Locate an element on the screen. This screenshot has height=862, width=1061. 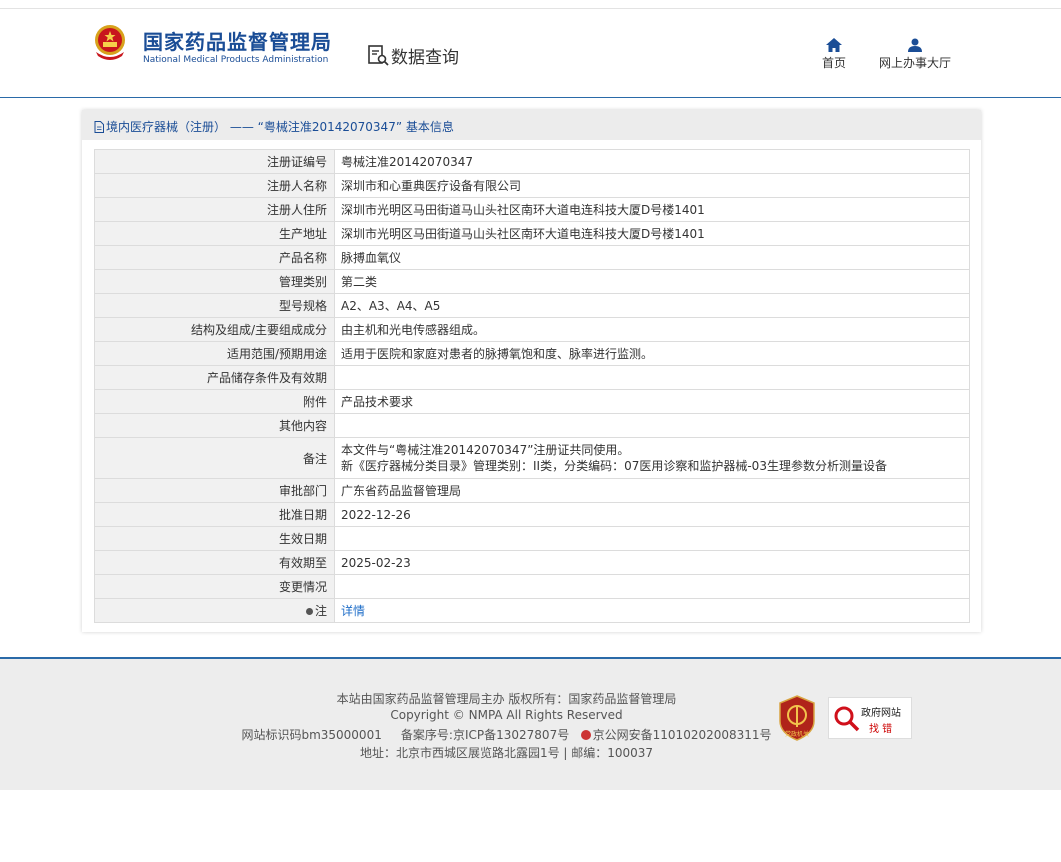
table-row: 附件 产品技术要求 is located at coordinates (532, 401).